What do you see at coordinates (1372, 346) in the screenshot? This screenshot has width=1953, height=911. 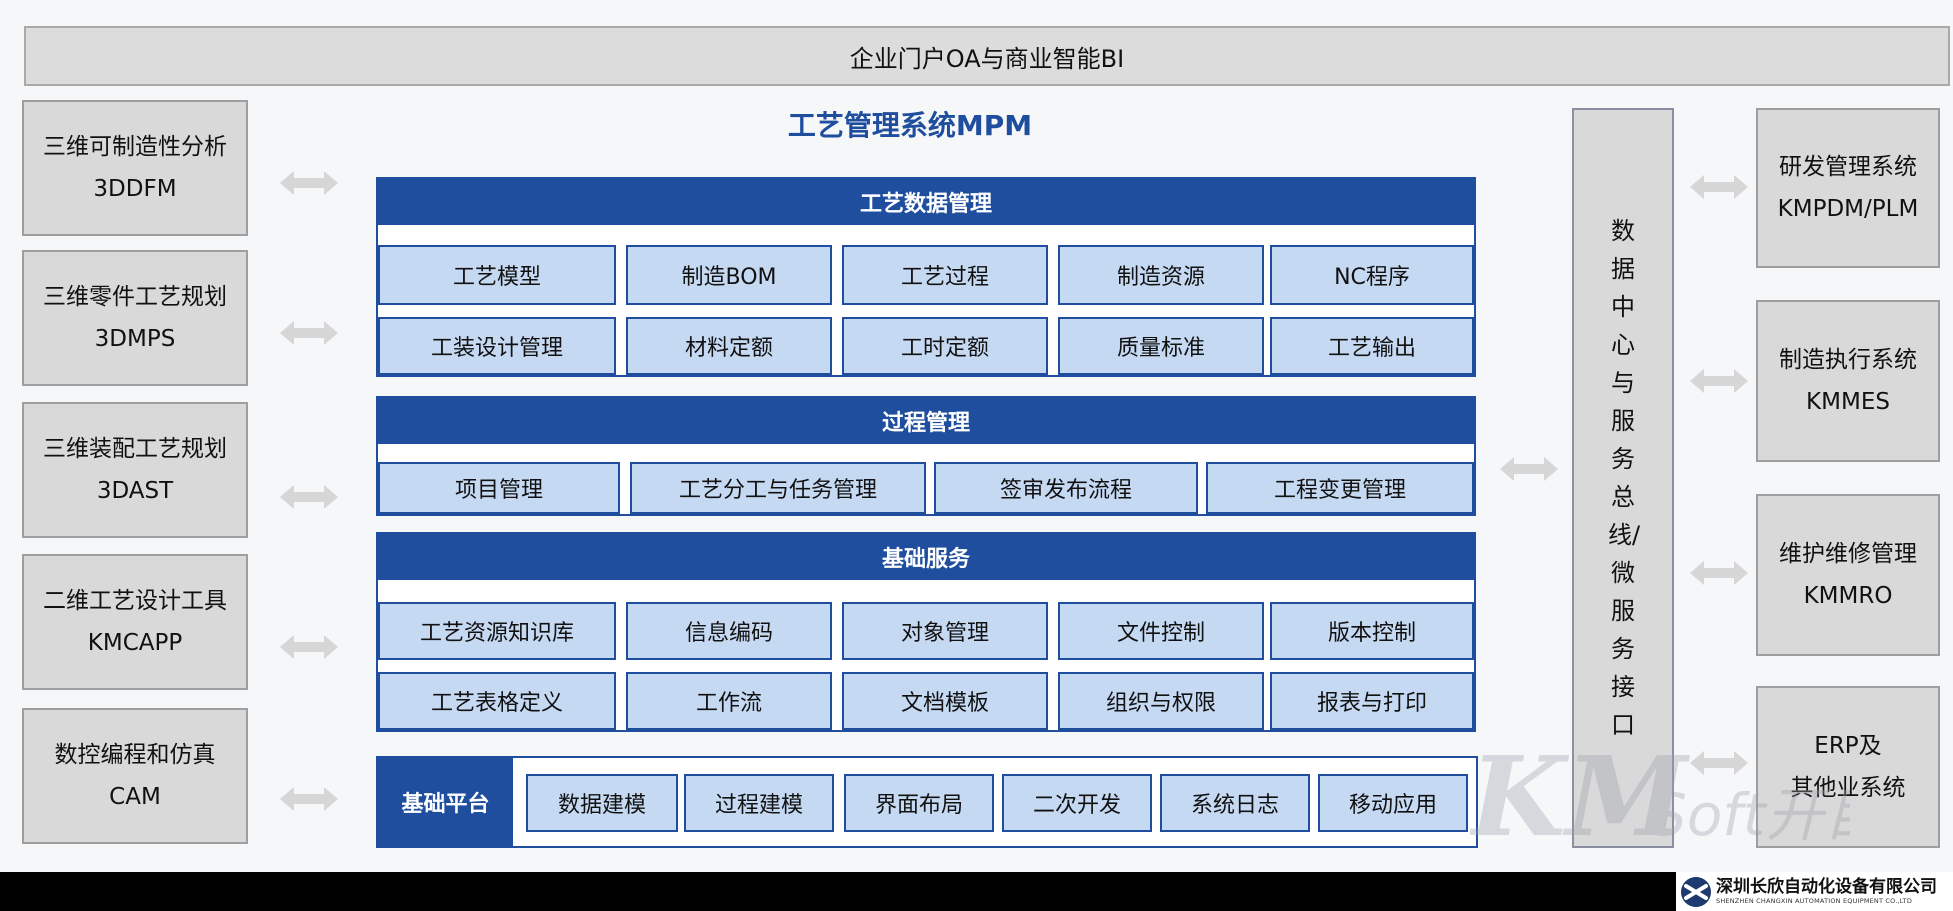 I see `module-cell: 工艺输出` at bounding box center [1372, 346].